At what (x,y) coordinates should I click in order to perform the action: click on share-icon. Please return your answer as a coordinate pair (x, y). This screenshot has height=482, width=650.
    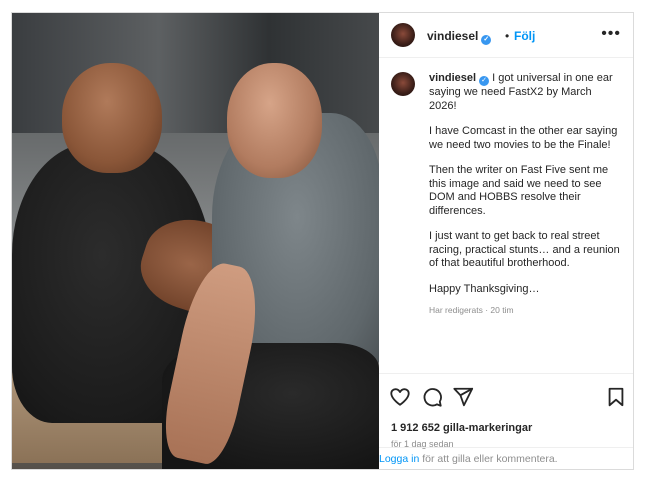
    Looking at the image, I should click on (463, 397).